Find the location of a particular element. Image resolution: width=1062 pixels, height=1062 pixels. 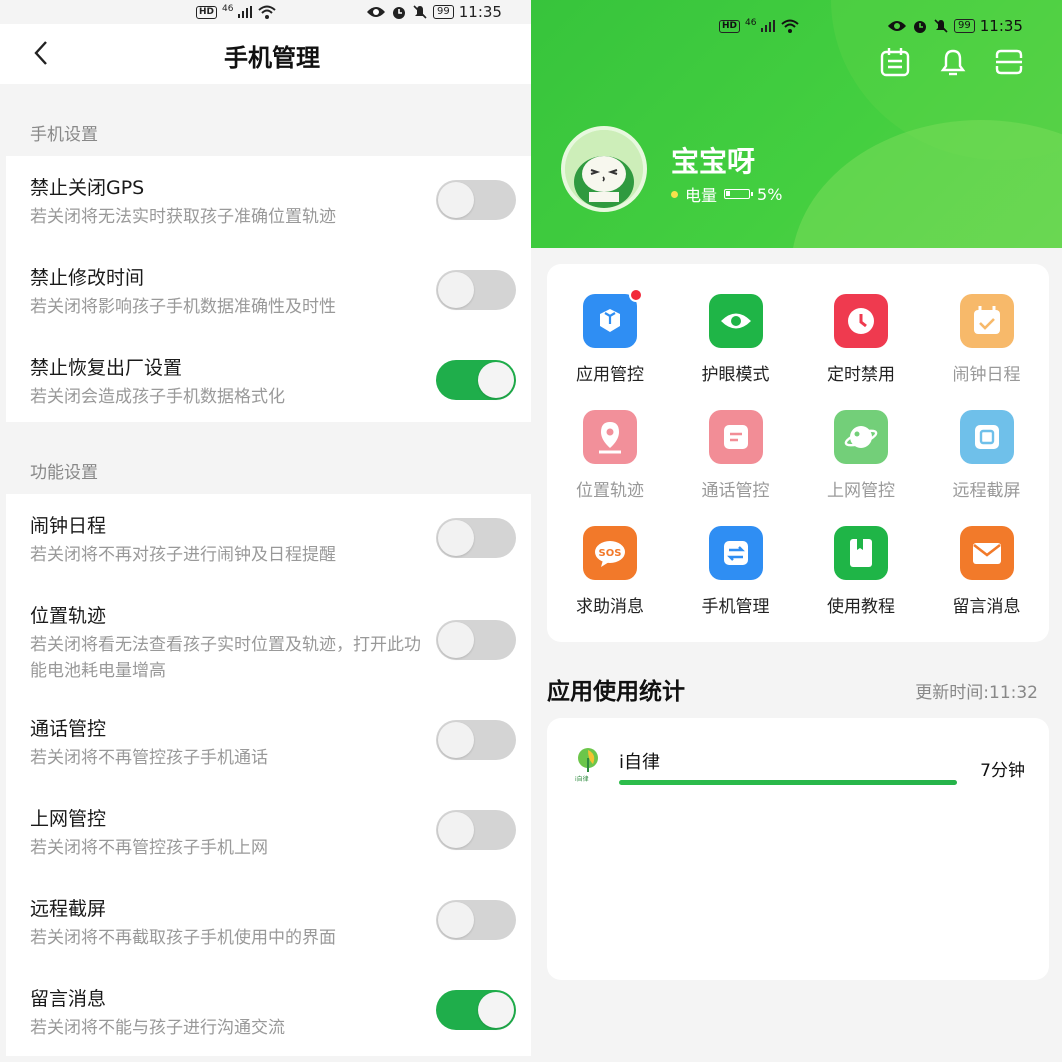

battery-level-fill is located at coordinates (728, 193).